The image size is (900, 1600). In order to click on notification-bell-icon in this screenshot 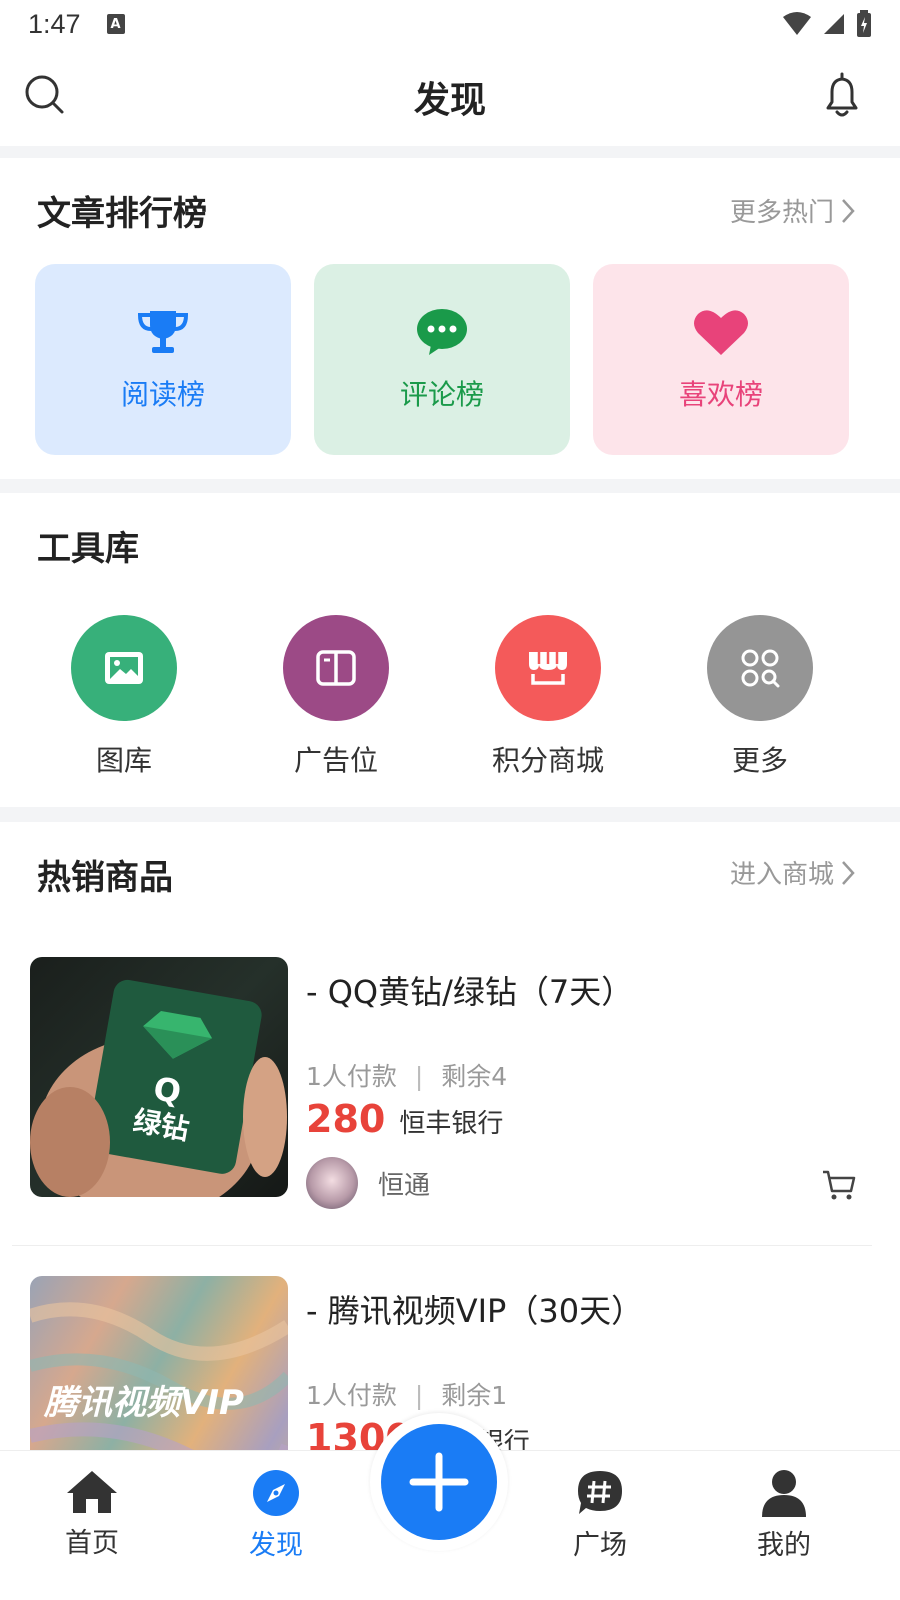, I will do `click(842, 96)`.